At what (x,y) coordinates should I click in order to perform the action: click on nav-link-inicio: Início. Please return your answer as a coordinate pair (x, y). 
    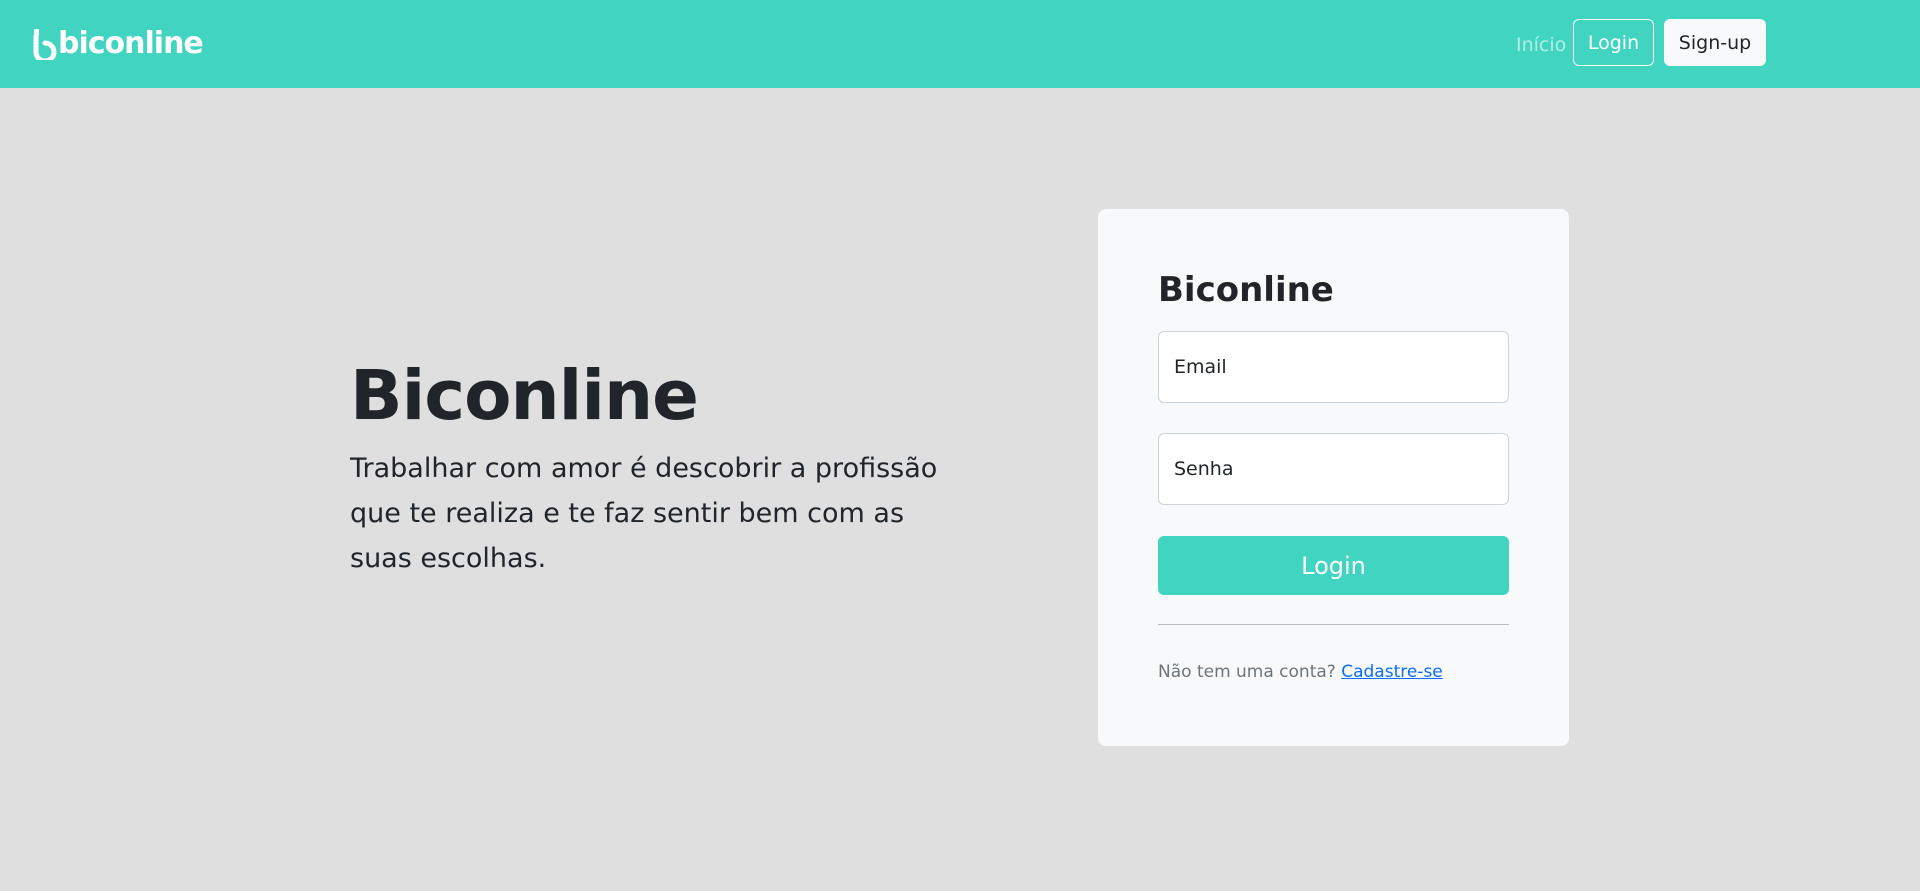
    Looking at the image, I should click on (1541, 45).